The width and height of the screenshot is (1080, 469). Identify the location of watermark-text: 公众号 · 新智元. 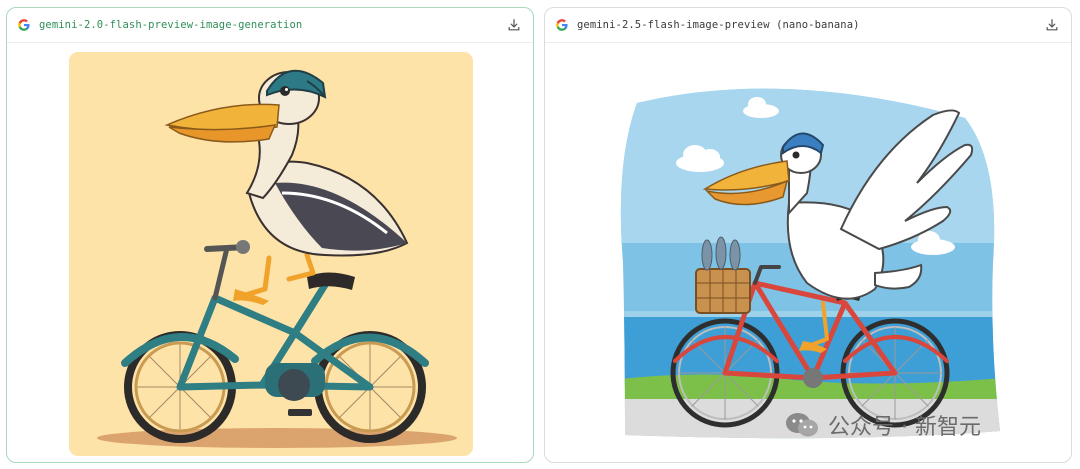
(904, 427).